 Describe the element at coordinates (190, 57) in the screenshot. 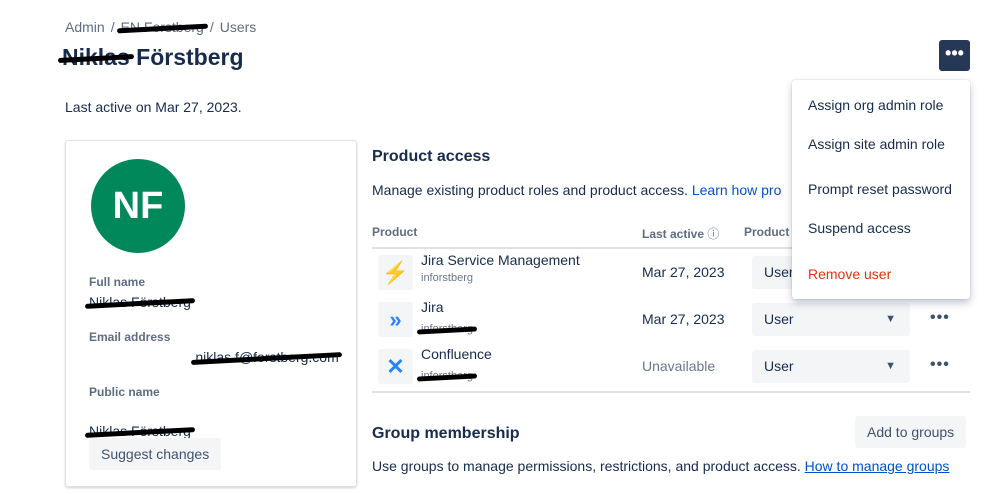

I see `title-last-name: Förstberg` at that location.